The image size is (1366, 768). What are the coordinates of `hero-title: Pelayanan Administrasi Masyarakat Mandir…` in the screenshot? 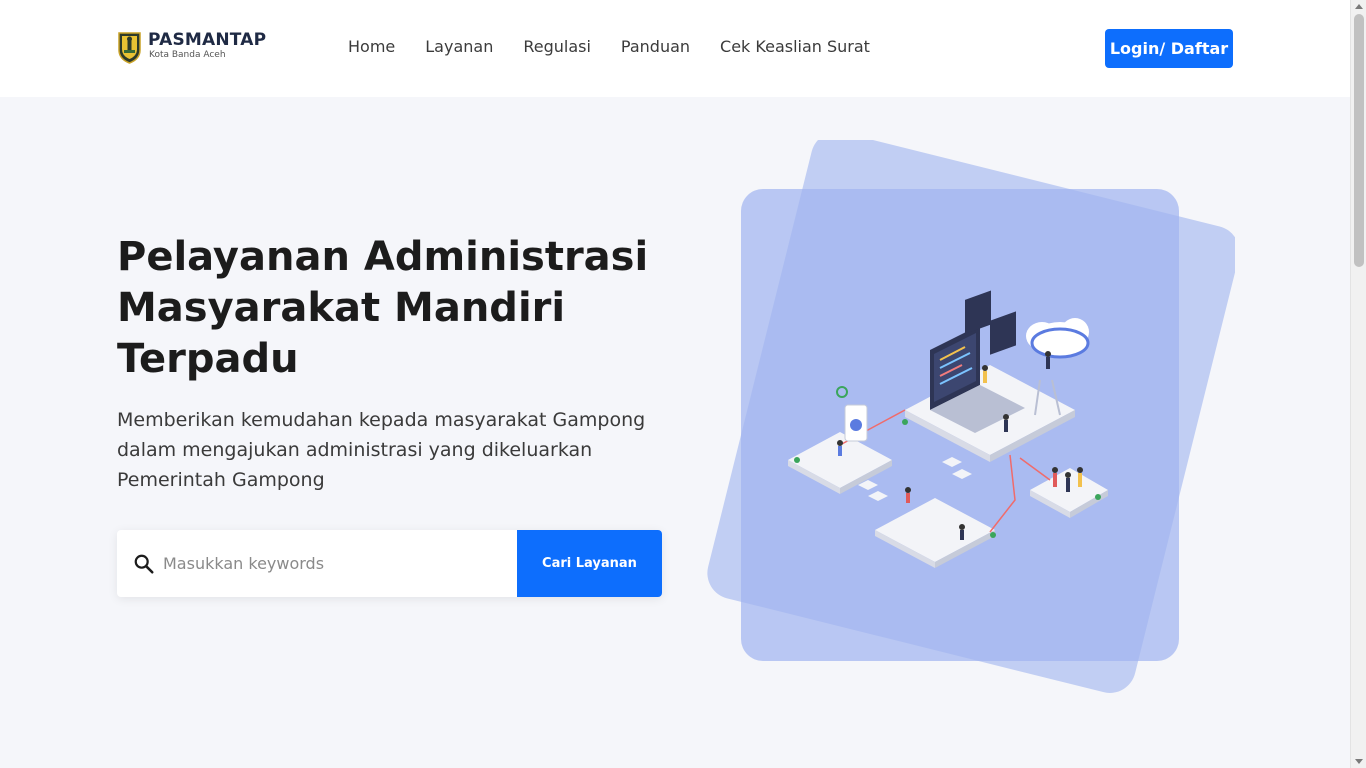 It's located at (383, 308).